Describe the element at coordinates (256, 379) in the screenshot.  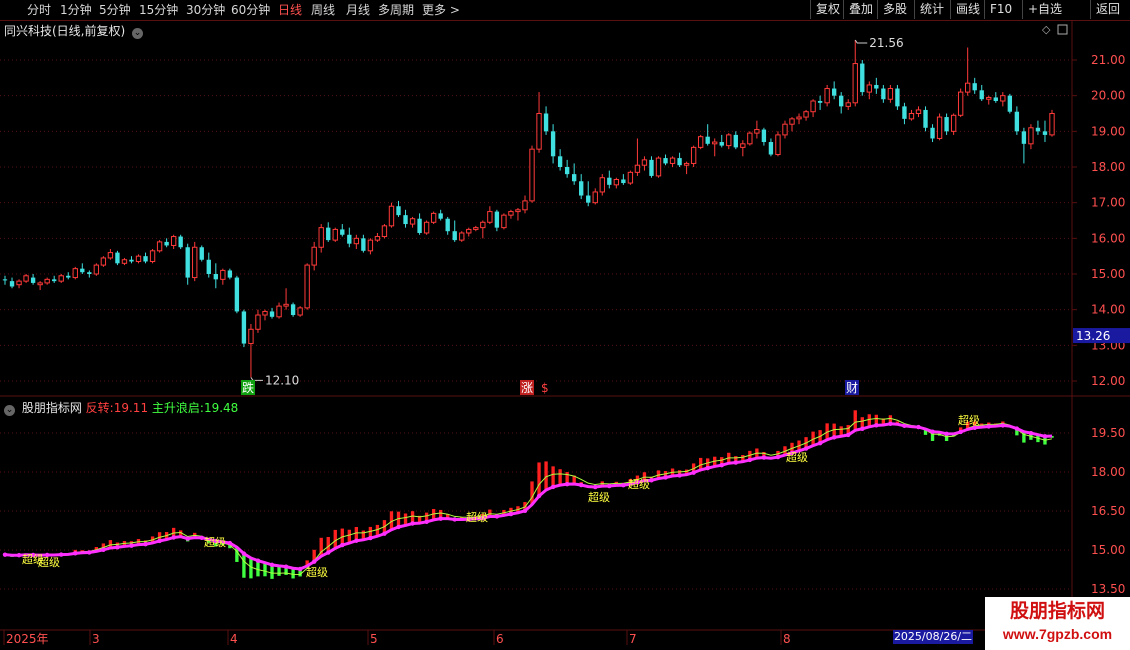
I see `low-pointer` at that location.